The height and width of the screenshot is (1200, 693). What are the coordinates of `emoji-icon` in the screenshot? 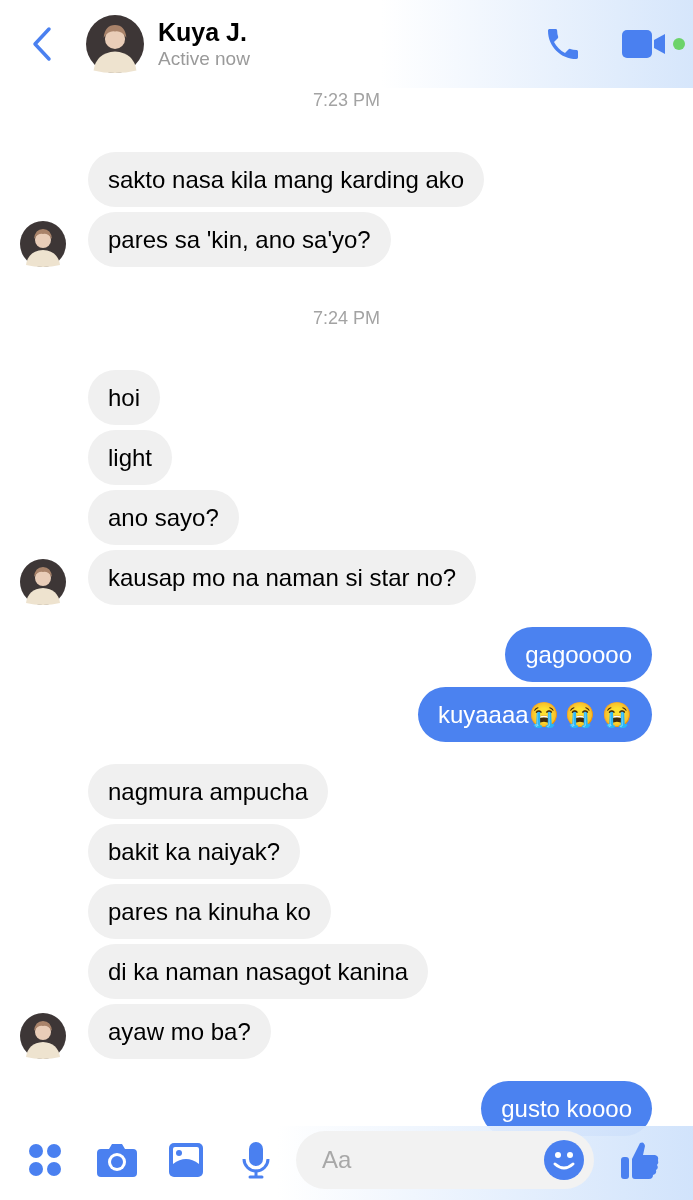 It's located at (564, 1160).